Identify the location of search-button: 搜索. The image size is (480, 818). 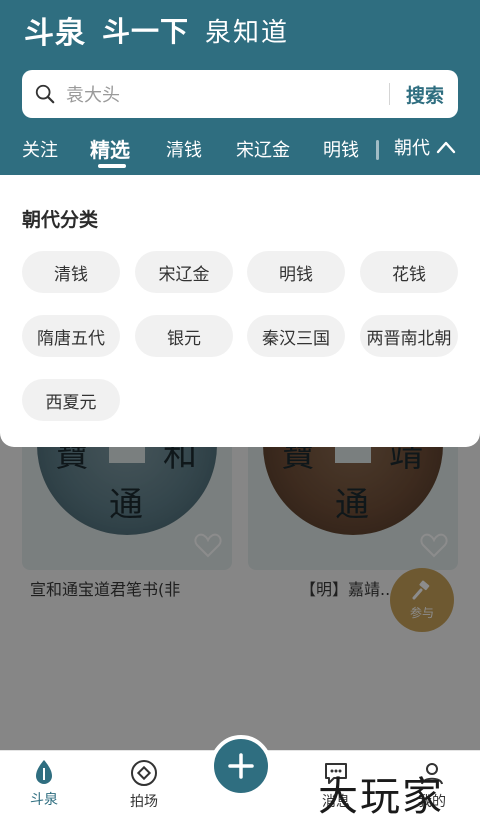
(424, 94).